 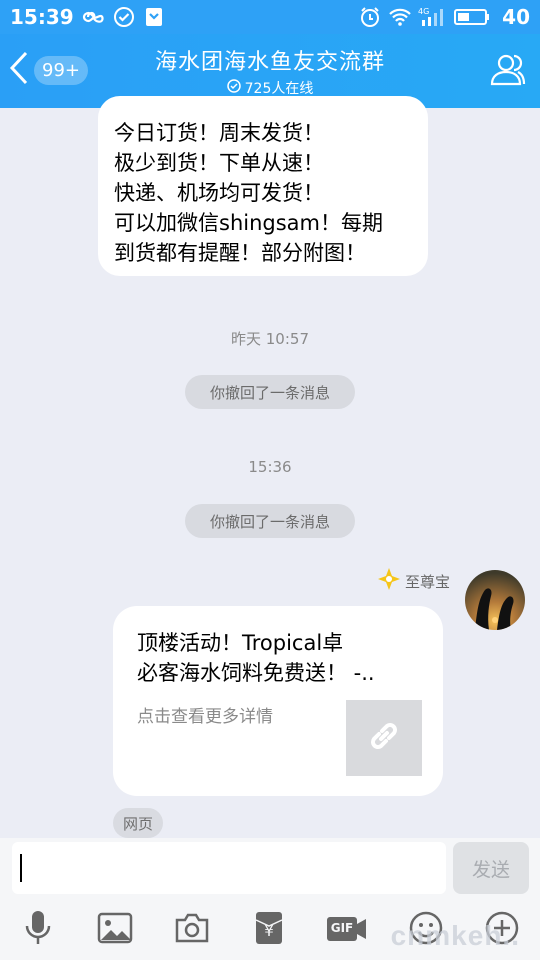 What do you see at coordinates (270, 17) in the screenshot?
I see `status-bar: 15:39 4G 40` at bounding box center [270, 17].